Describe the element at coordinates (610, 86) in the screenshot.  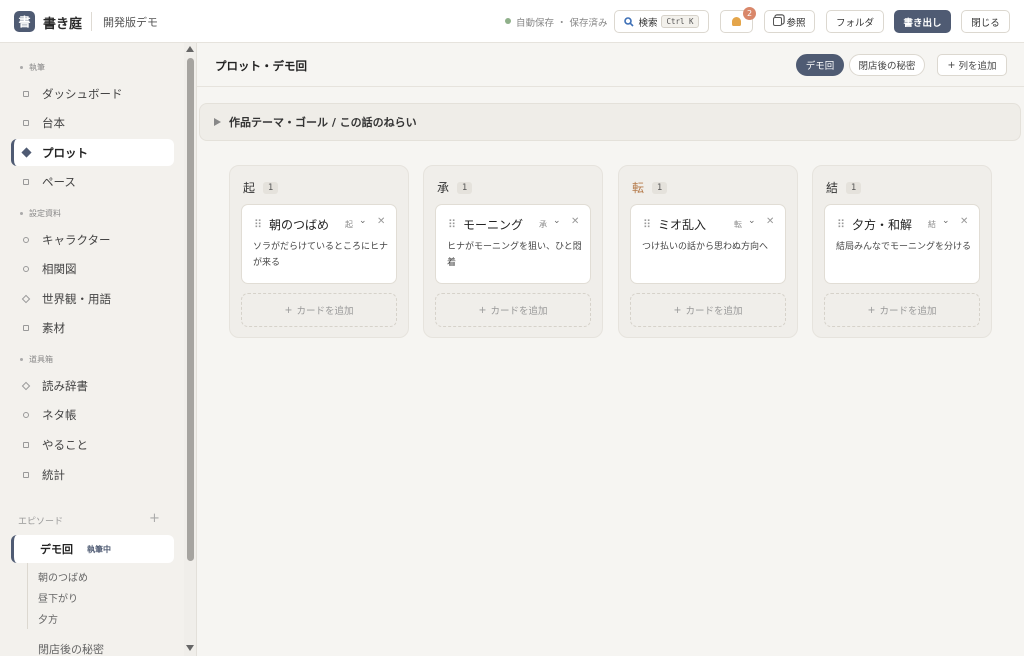
I see `main-divider` at that location.